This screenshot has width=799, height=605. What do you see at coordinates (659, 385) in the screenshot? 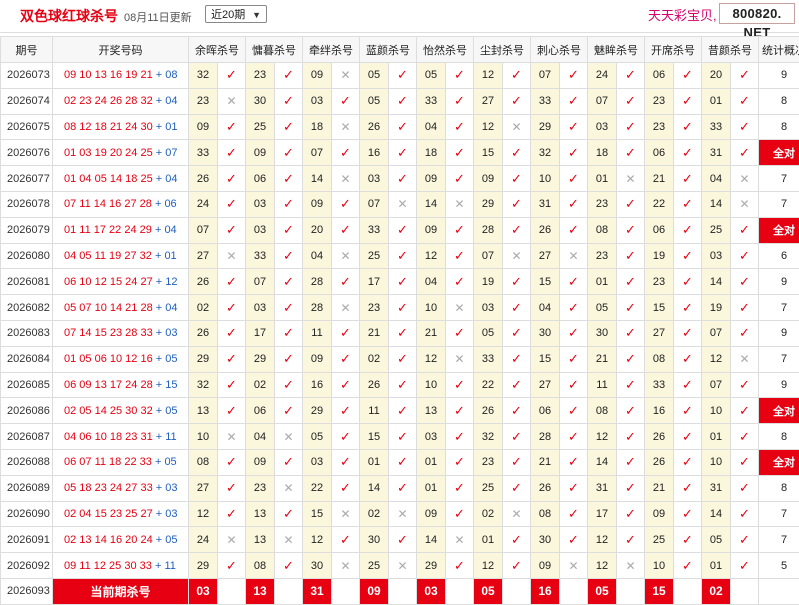
I see `kill-number: 33` at bounding box center [659, 385].